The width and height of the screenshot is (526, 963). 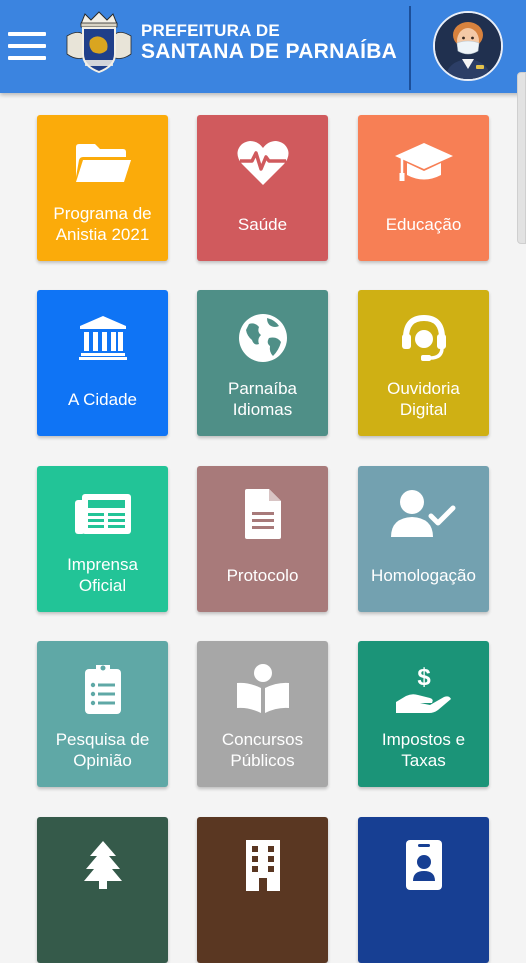 What do you see at coordinates (102, 224) in the screenshot?
I see `service-tile-label: Programa de Anistia 2021` at bounding box center [102, 224].